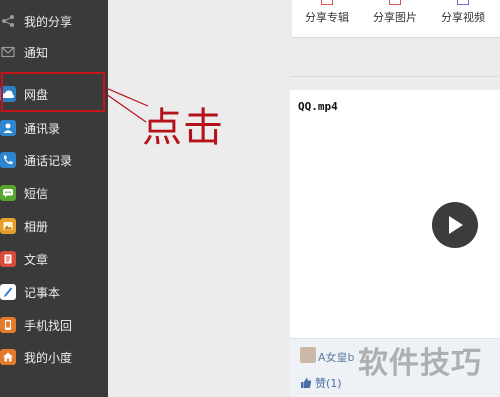 The image size is (500, 397). I want to click on watermark: 软件技巧, so click(420, 363).